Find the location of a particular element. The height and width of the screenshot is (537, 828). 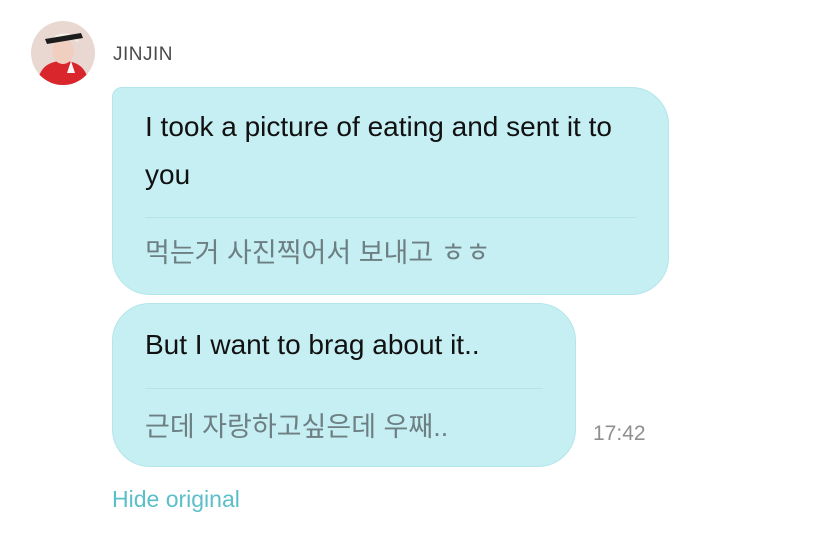

original-text: 먹는거 사진찍어서 보내고 ㅎㅎ is located at coordinates (318, 253).